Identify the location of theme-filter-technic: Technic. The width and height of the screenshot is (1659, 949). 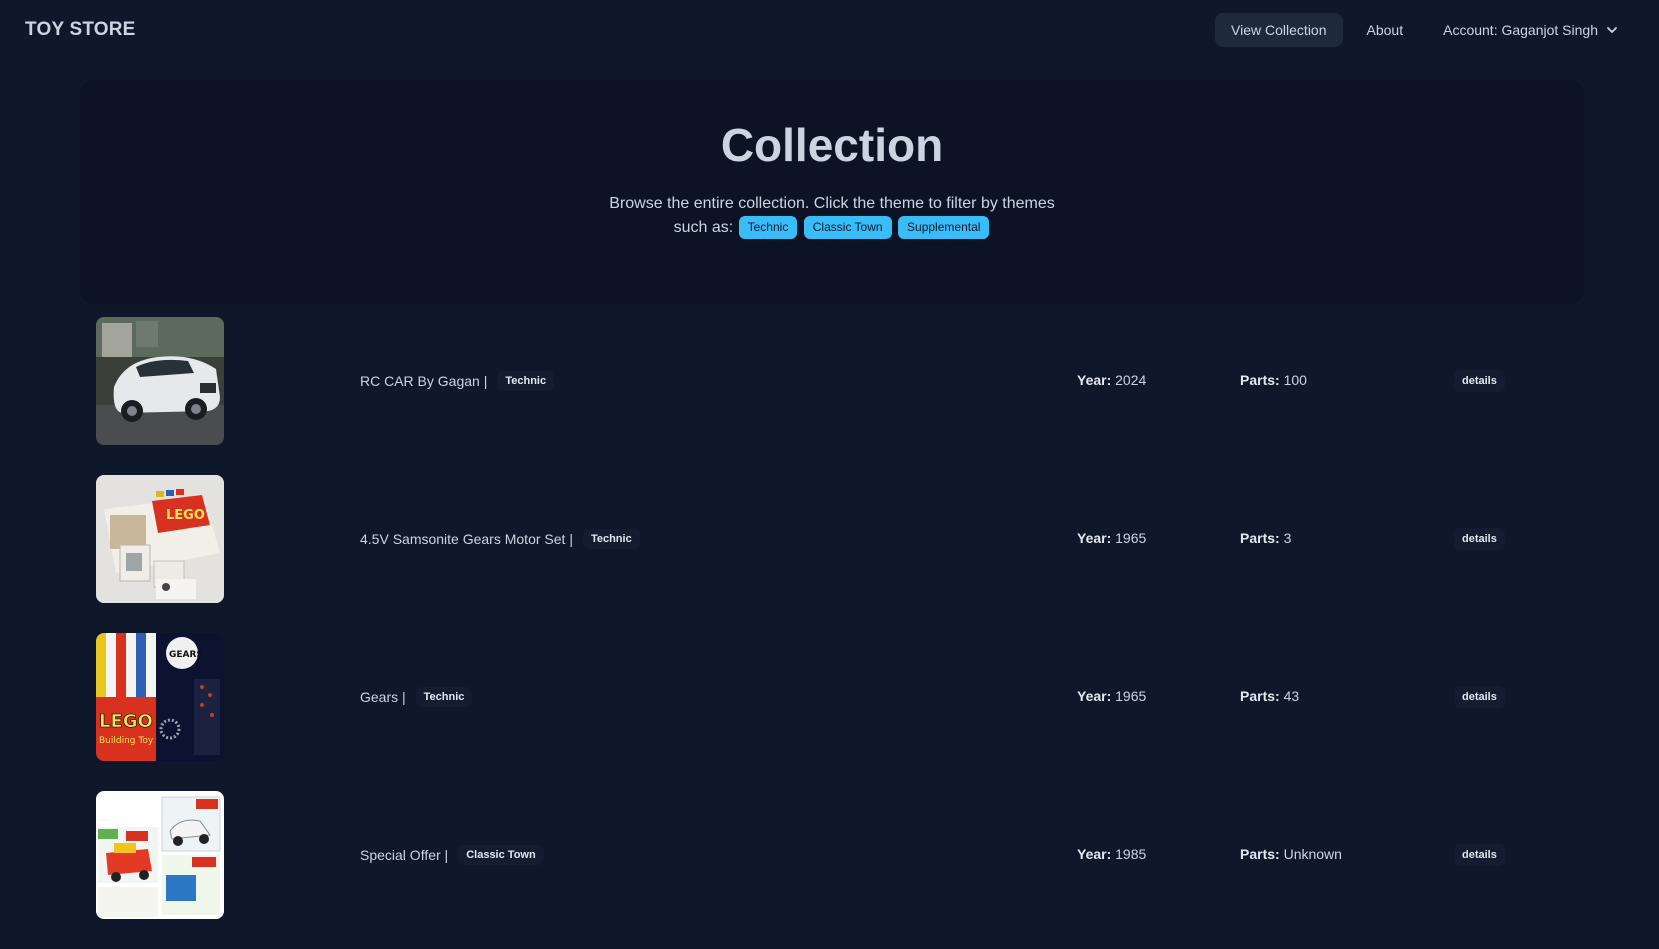
(768, 228).